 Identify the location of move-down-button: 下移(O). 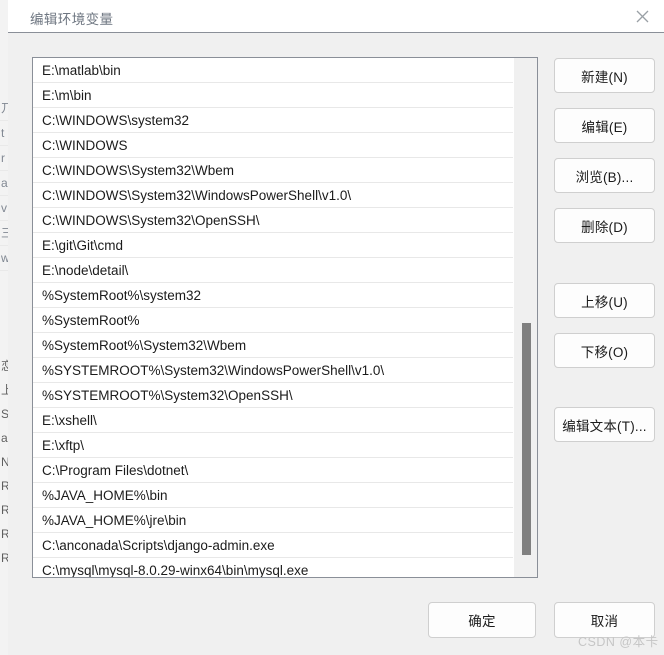
(604, 350).